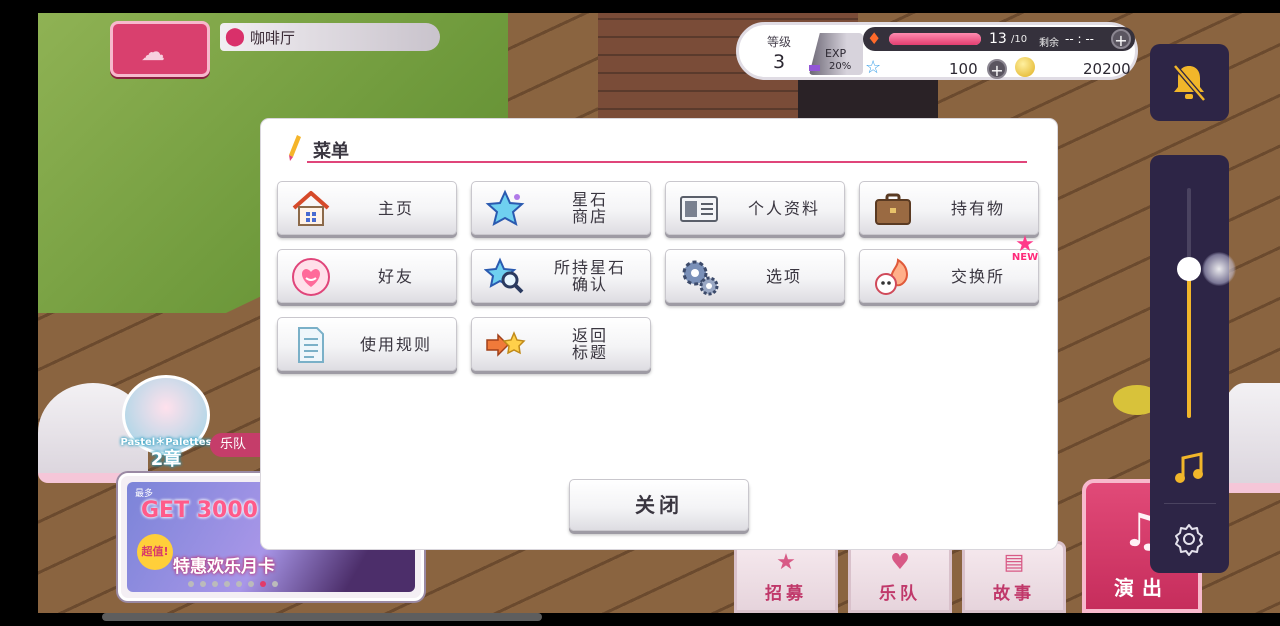 The width and height of the screenshot is (1280, 626). Describe the element at coordinates (1190, 503) in the screenshot. I see `control-divider` at that location.